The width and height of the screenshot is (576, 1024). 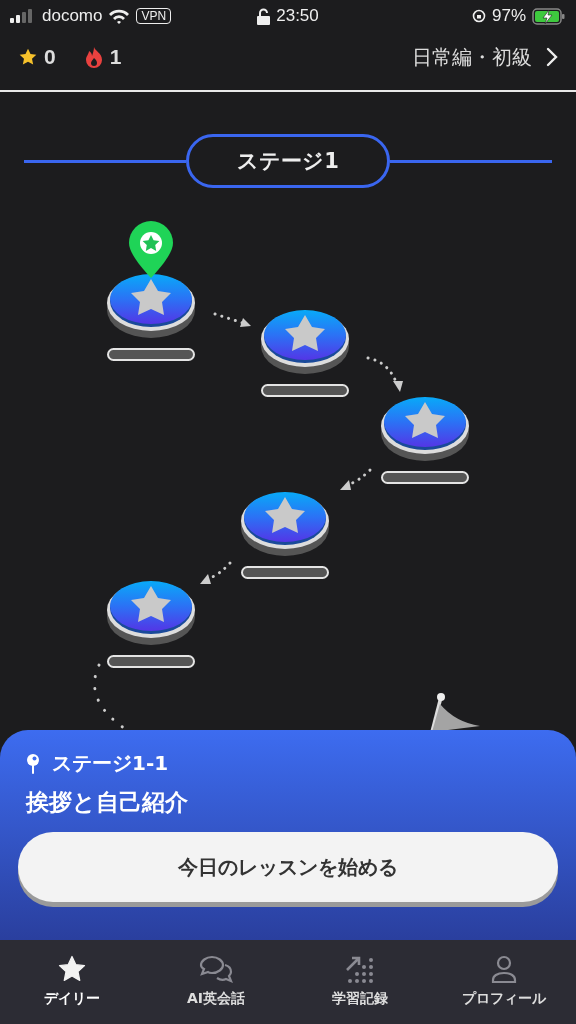 What do you see at coordinates (455, 713) in the screenshot?
I see `goal-flag-icon` at bounding box center [455, 713].